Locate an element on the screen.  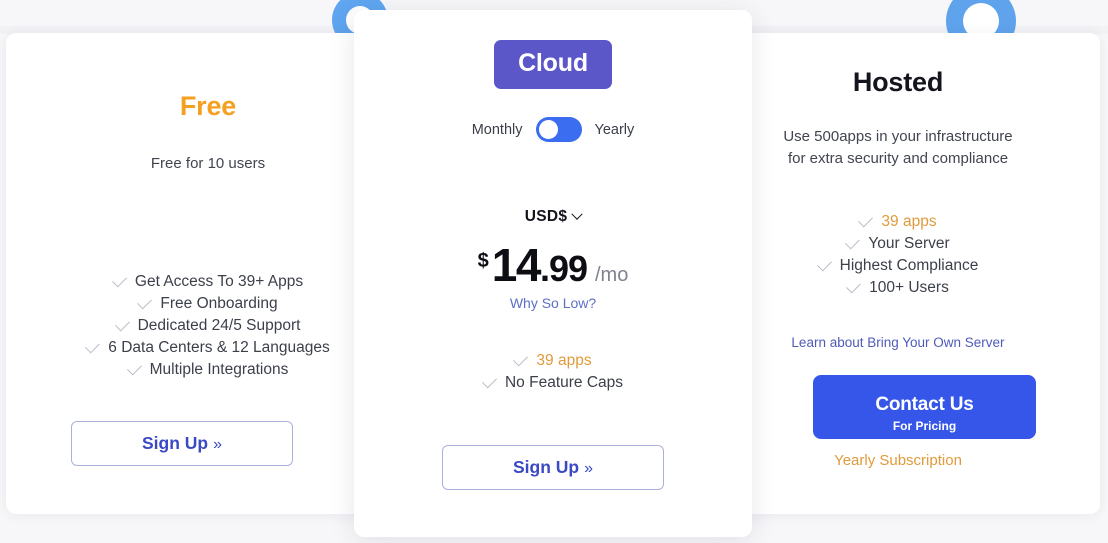
price-decimal: .99 is located at coordinates (563, 268).